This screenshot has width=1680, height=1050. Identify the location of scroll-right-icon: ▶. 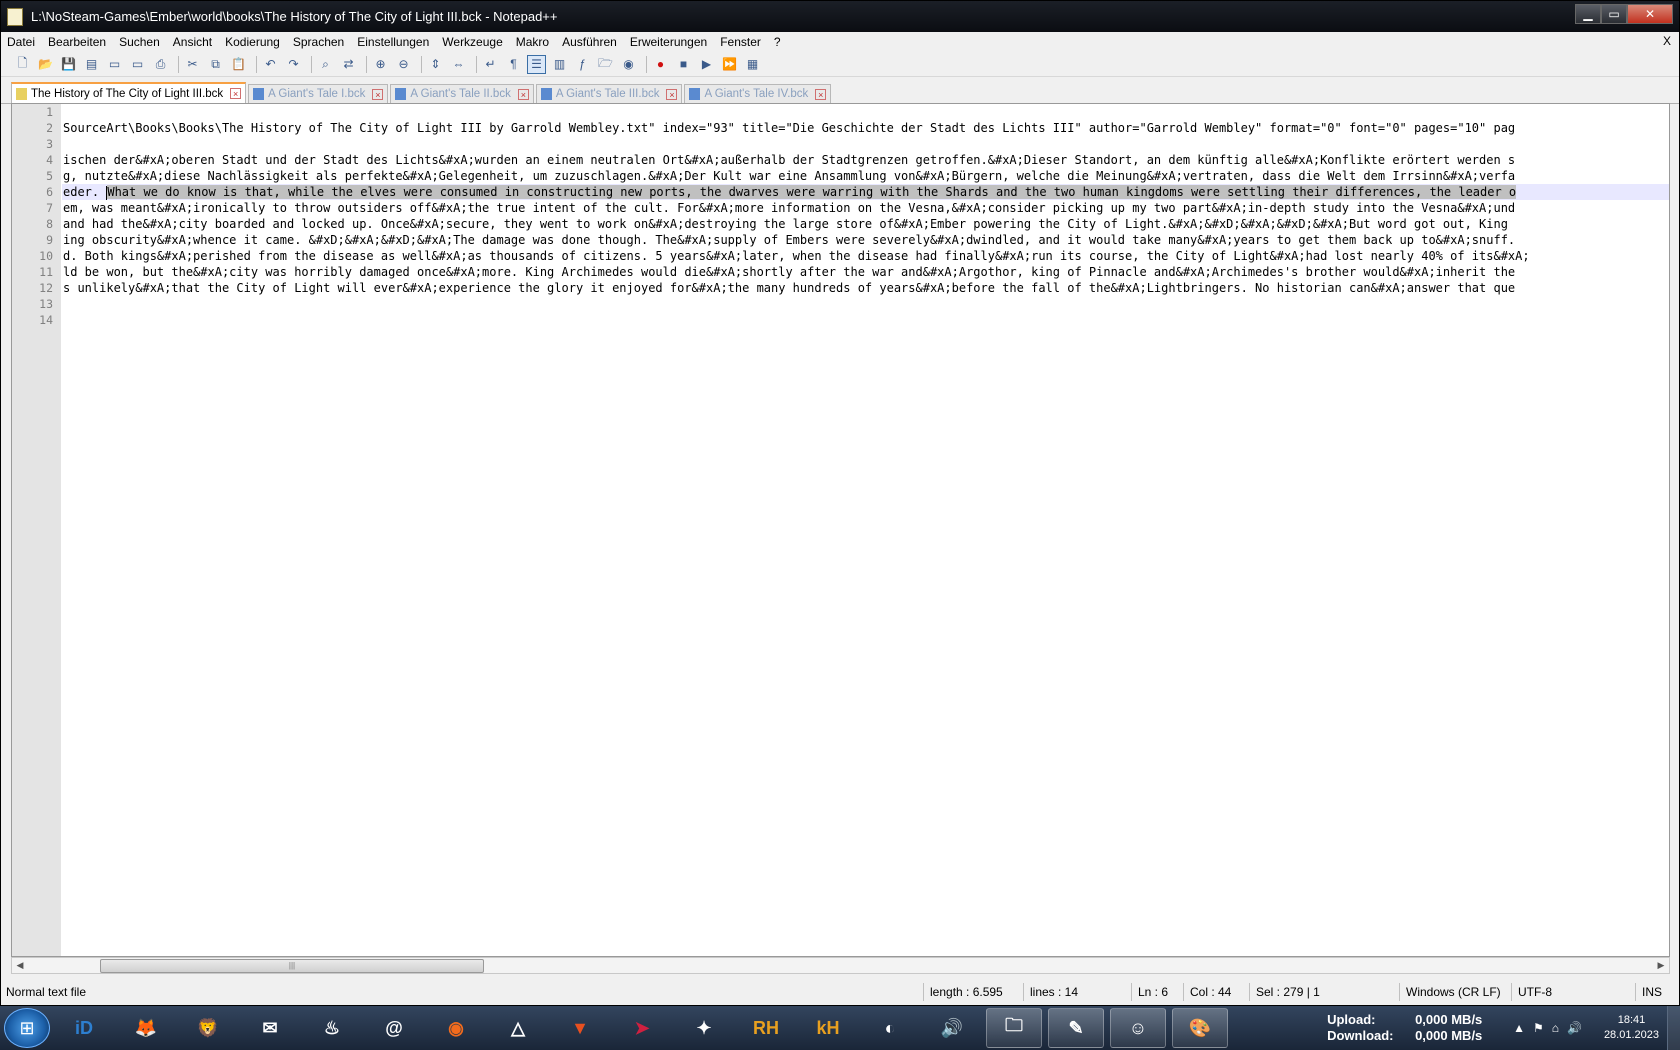
(1661, 965).